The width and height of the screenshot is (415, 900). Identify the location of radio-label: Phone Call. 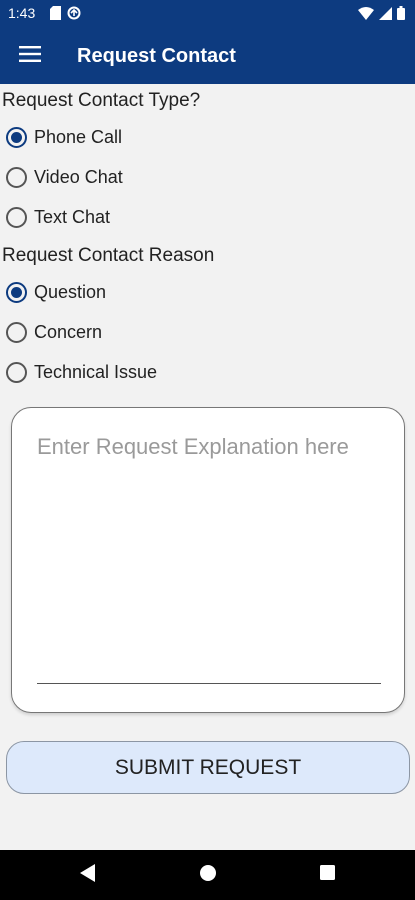
(78, 136).